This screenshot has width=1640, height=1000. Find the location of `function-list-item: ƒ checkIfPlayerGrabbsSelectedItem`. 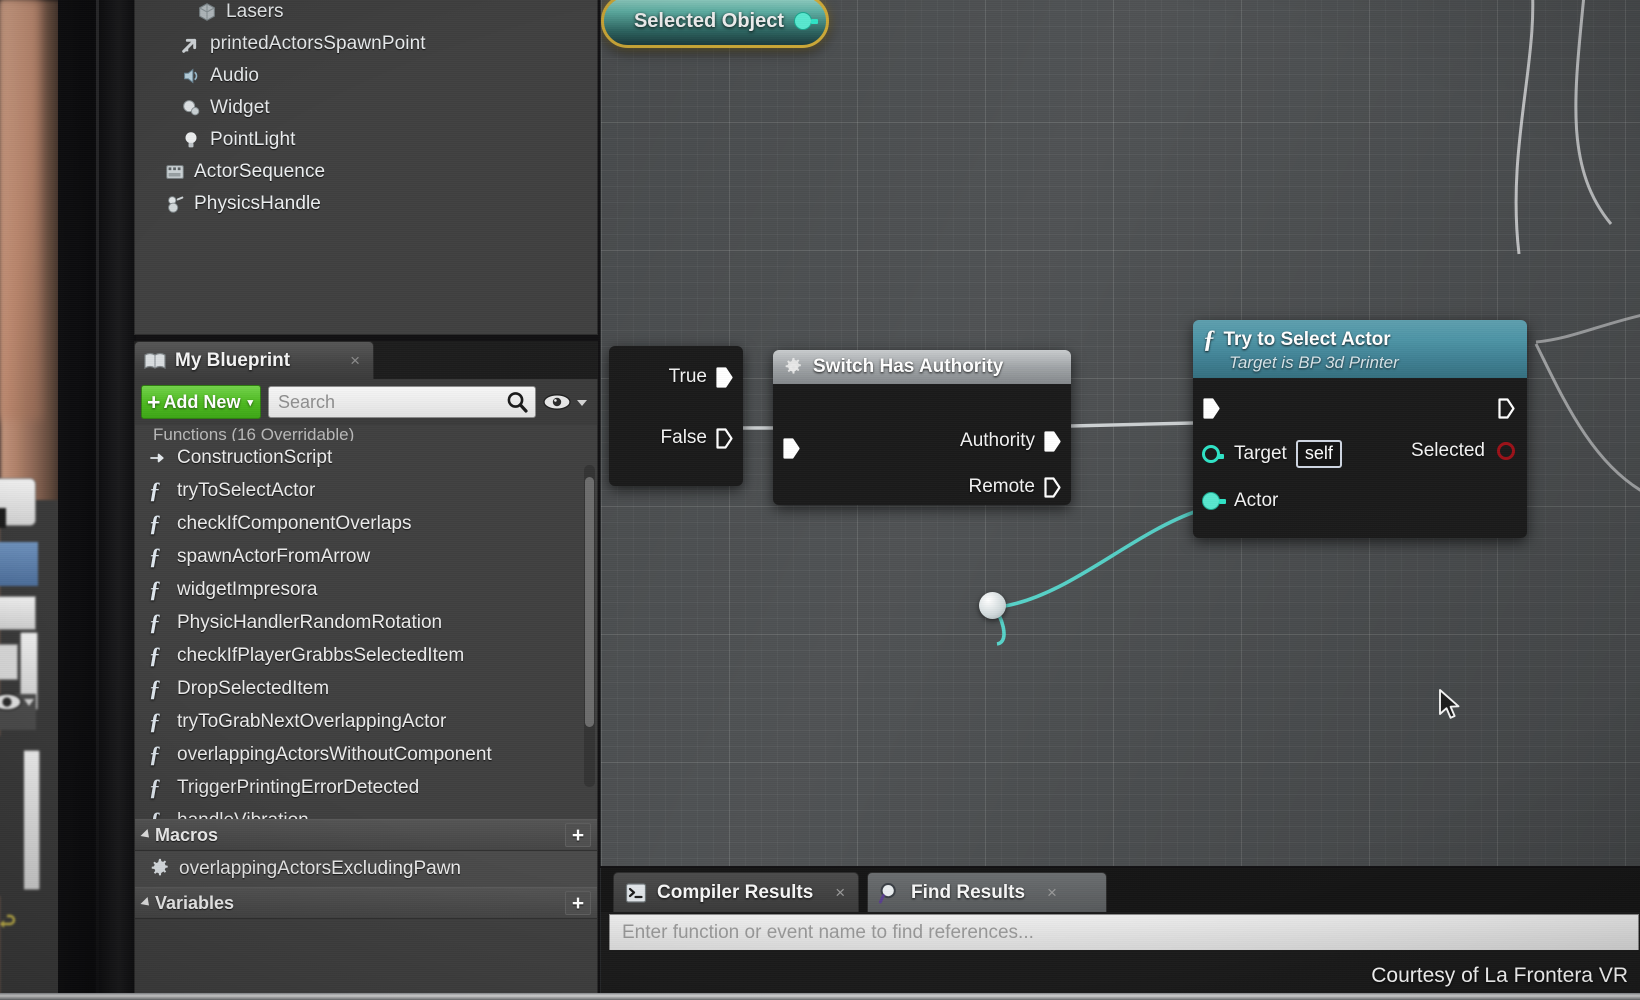

function-list-item: ƒ checkIfPlayerGrabbsSelectedItem is located at coordinates (366, 655).